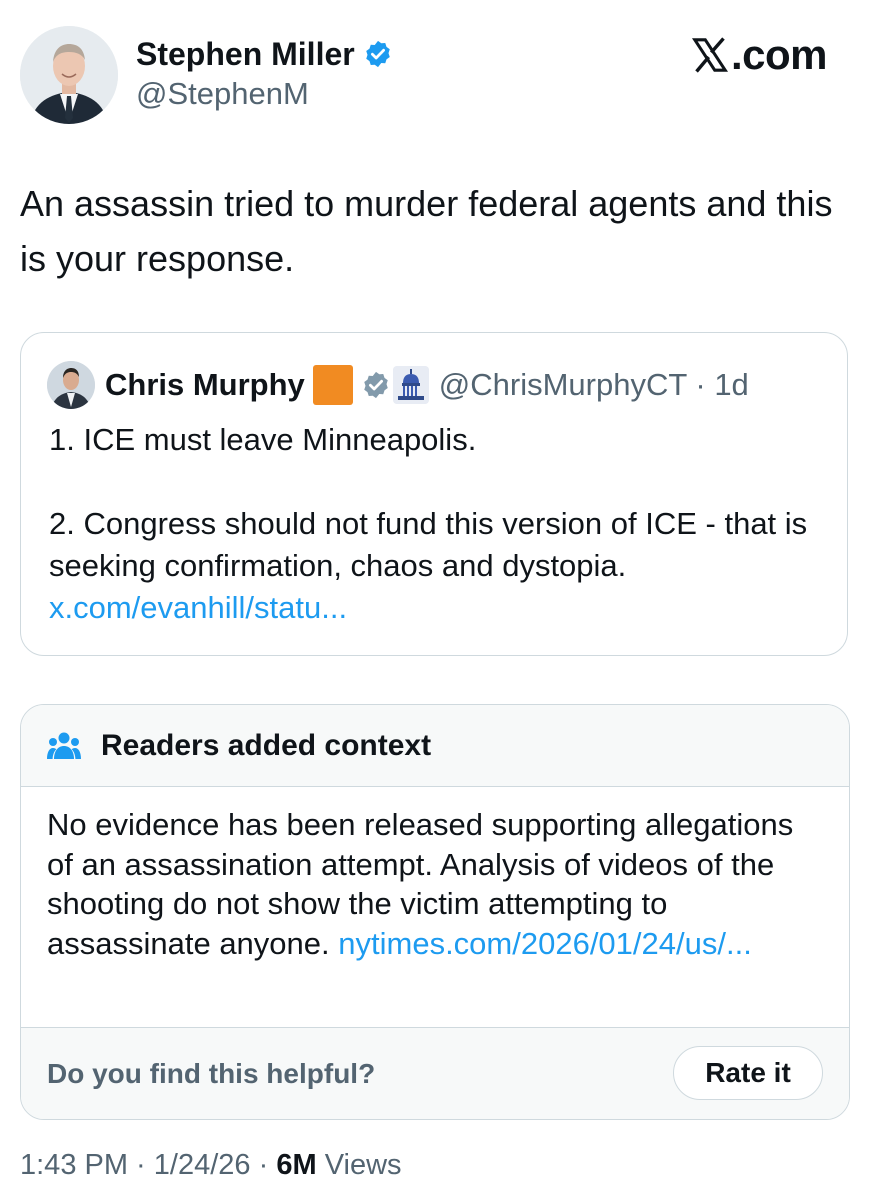 This screenshot has height=1200, width=869. What do you see at coordinates (263, 439) in the screenshot?
I see `quote-line-1: 1. ICE must leave Minneapolis.` at bounding box center [263, 439].